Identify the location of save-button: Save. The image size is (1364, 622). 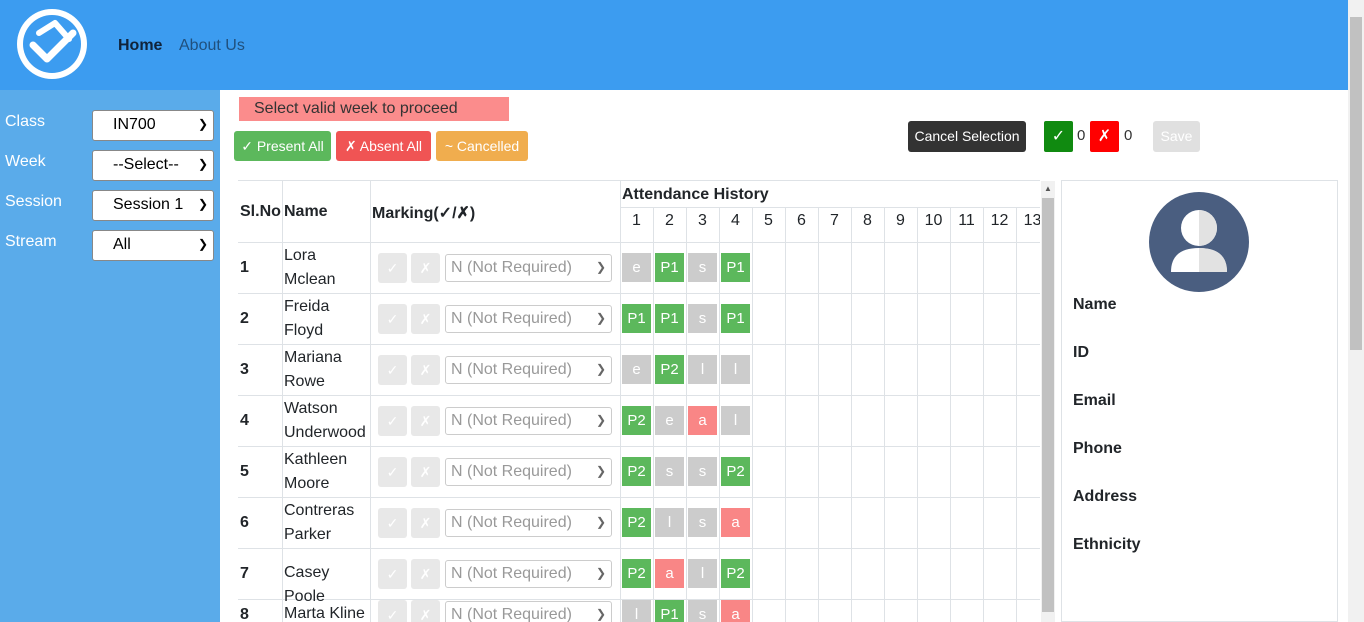
(1176, 136).